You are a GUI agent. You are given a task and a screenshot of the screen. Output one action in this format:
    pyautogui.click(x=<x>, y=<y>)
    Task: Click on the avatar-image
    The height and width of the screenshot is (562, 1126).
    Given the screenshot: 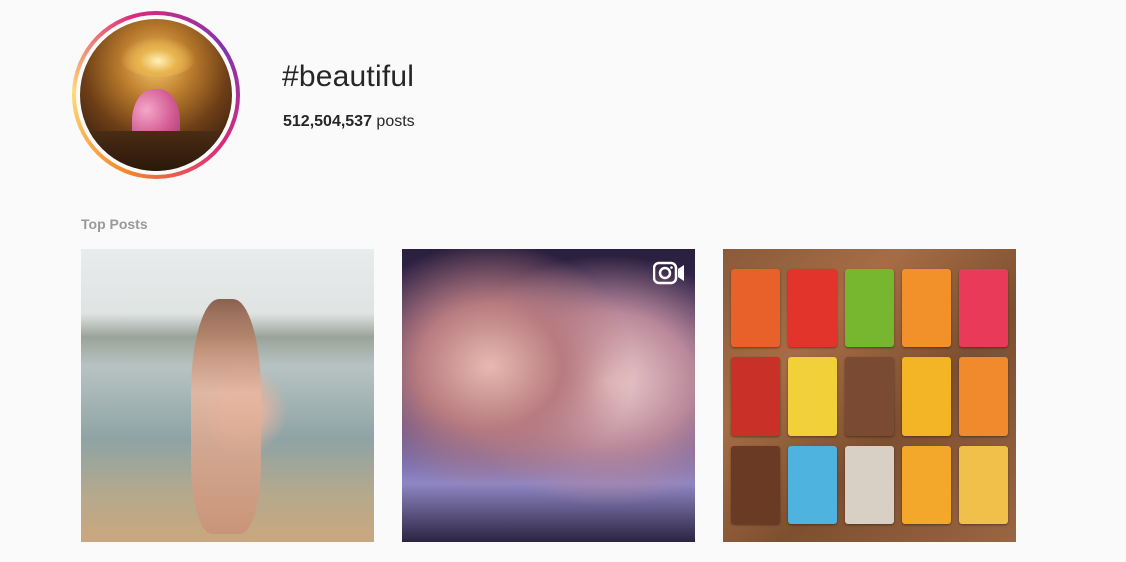 What is the action you would take?
    pyautogui.click(x=156, y=95)
    